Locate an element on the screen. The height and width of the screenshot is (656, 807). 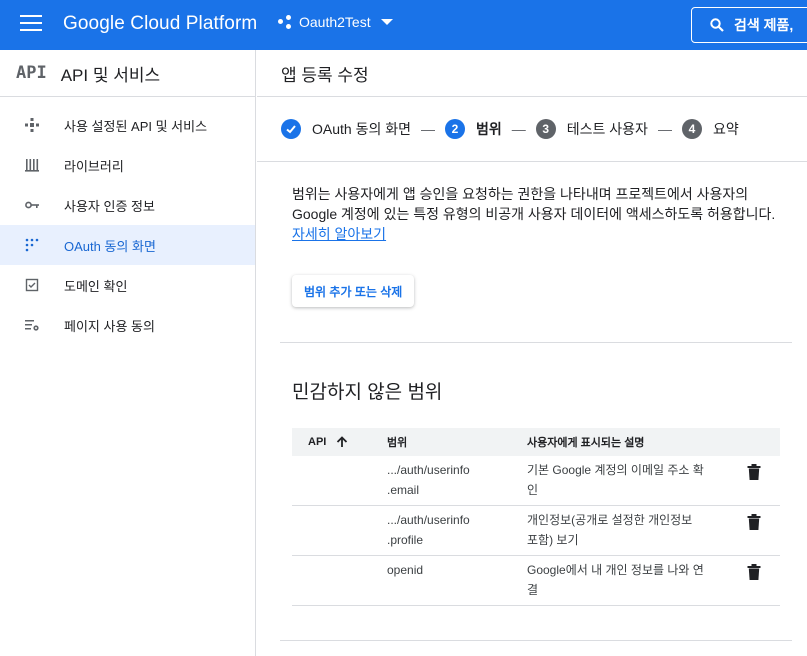
cell-text: Google에서 내 개인 정보를 나와 연 is located at coordinates (615, 570).